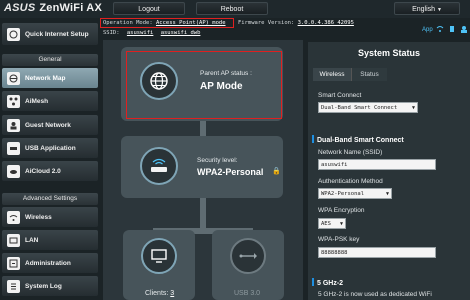 The width and height of the screenshot is (470, 300). I want to click on lock-icon: 🔒, so click(276, 171).